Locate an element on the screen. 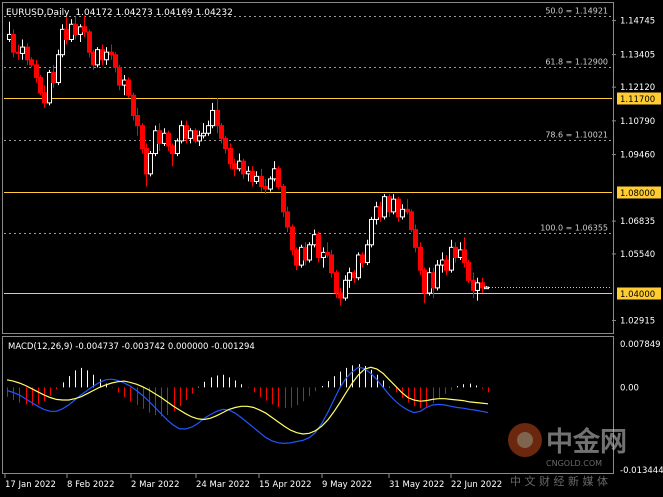 The height and width of the screenshot is (497, 663). fib-level-label: 61.8 = 1.12900 is located at coordinates (576, 62).